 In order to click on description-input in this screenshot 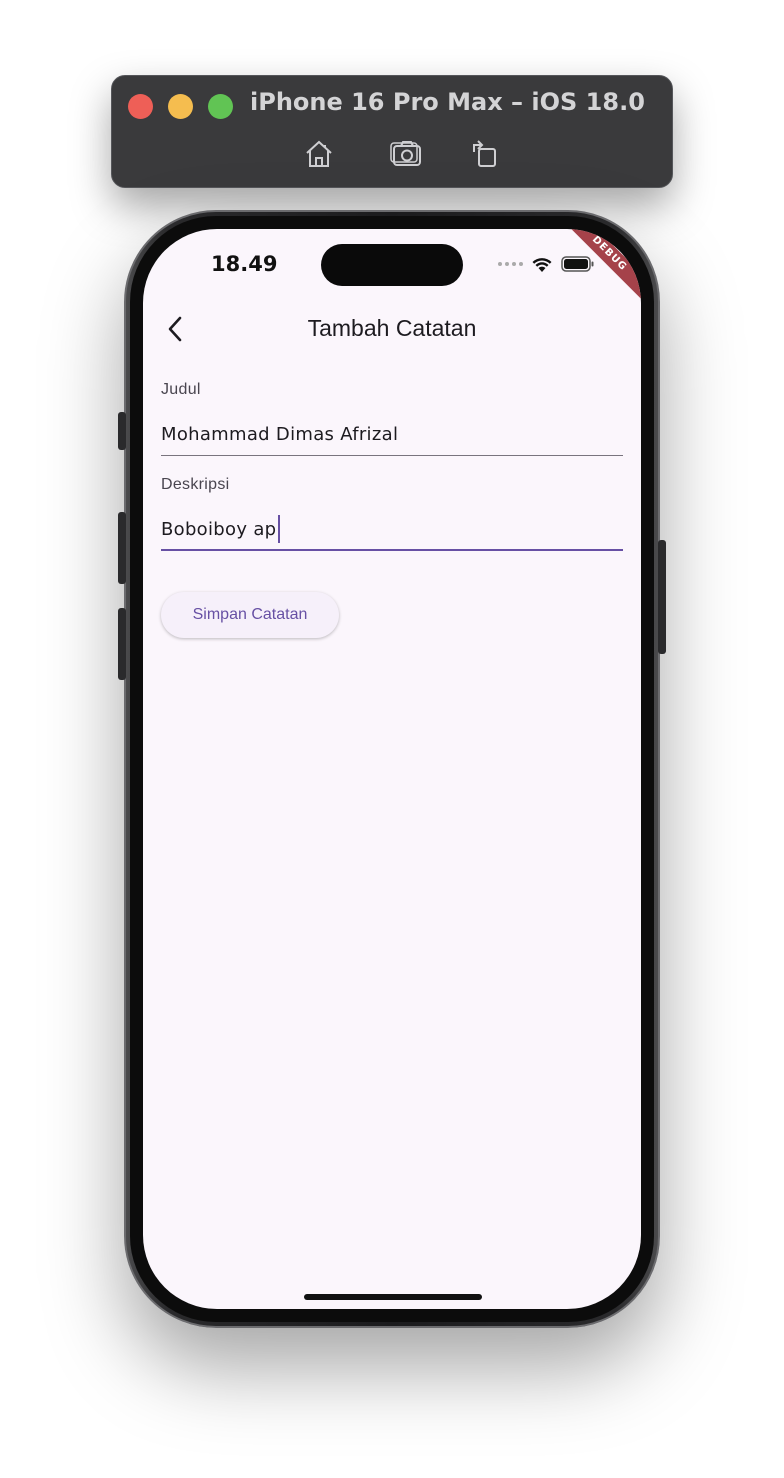, I will do `click(392, 529)`.